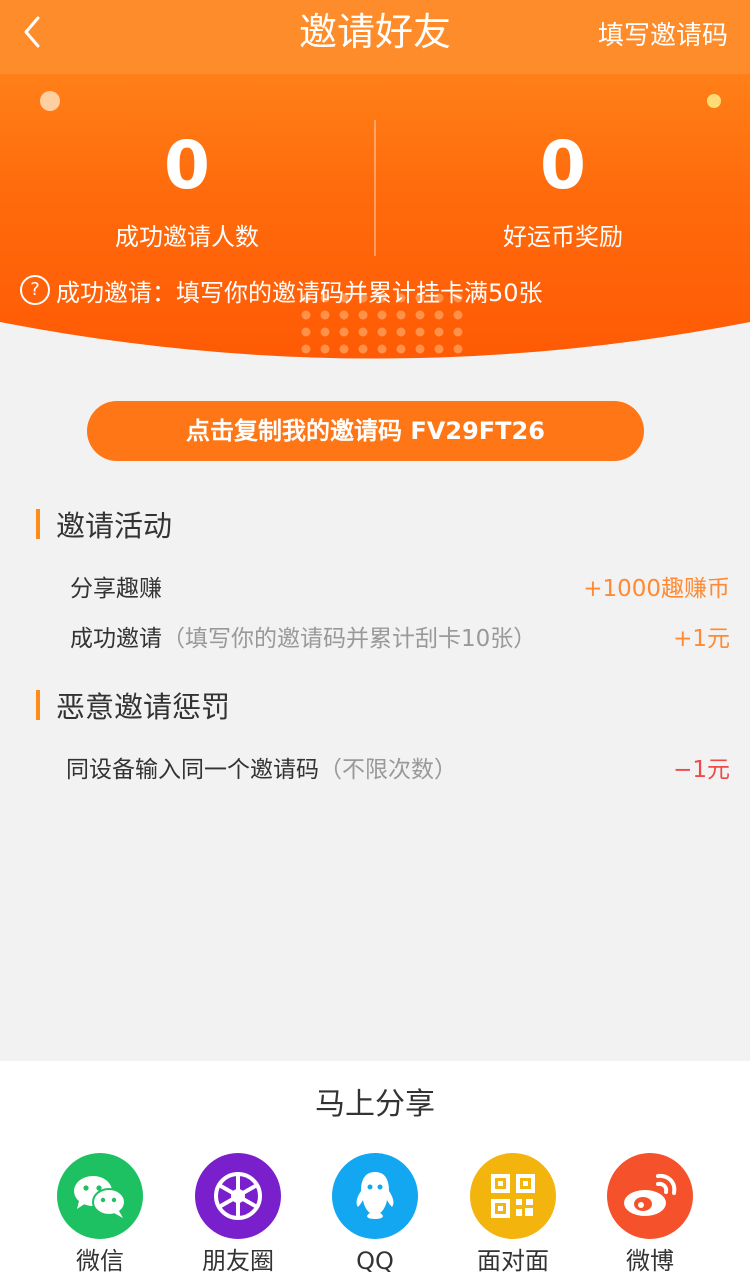 The image size is (750, 1281). Describe the element at coordinates (701, 639) in the screenshot. I see `activity-row-reward: +1元` at that location.